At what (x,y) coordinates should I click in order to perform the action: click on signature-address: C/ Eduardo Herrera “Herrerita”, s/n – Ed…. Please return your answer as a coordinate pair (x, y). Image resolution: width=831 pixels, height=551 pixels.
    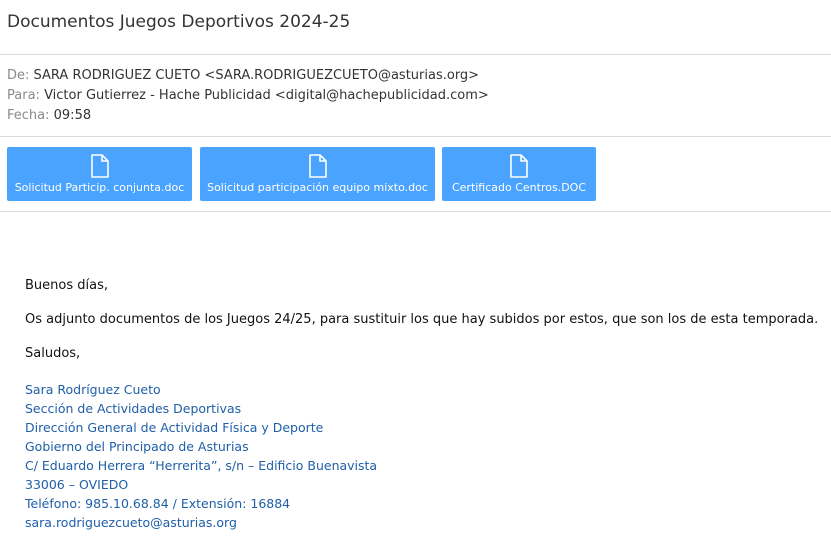
    Looking at the image, I should click on (201, 465).